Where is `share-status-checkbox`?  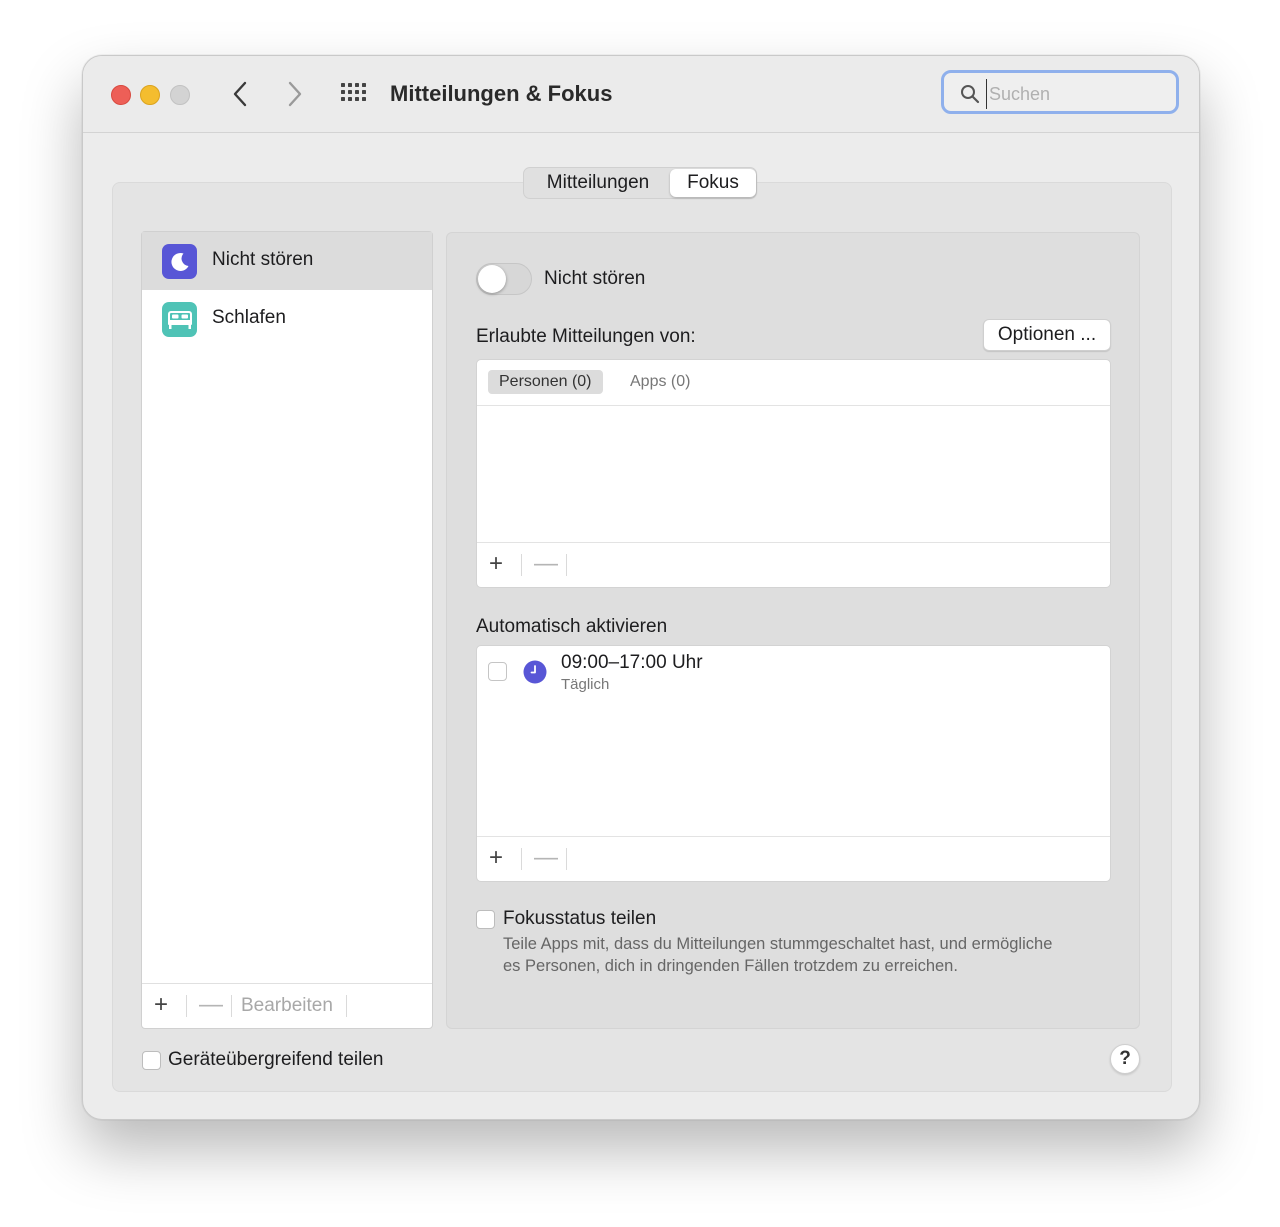
share-status-checkbox is located at coordinates (485, 919).